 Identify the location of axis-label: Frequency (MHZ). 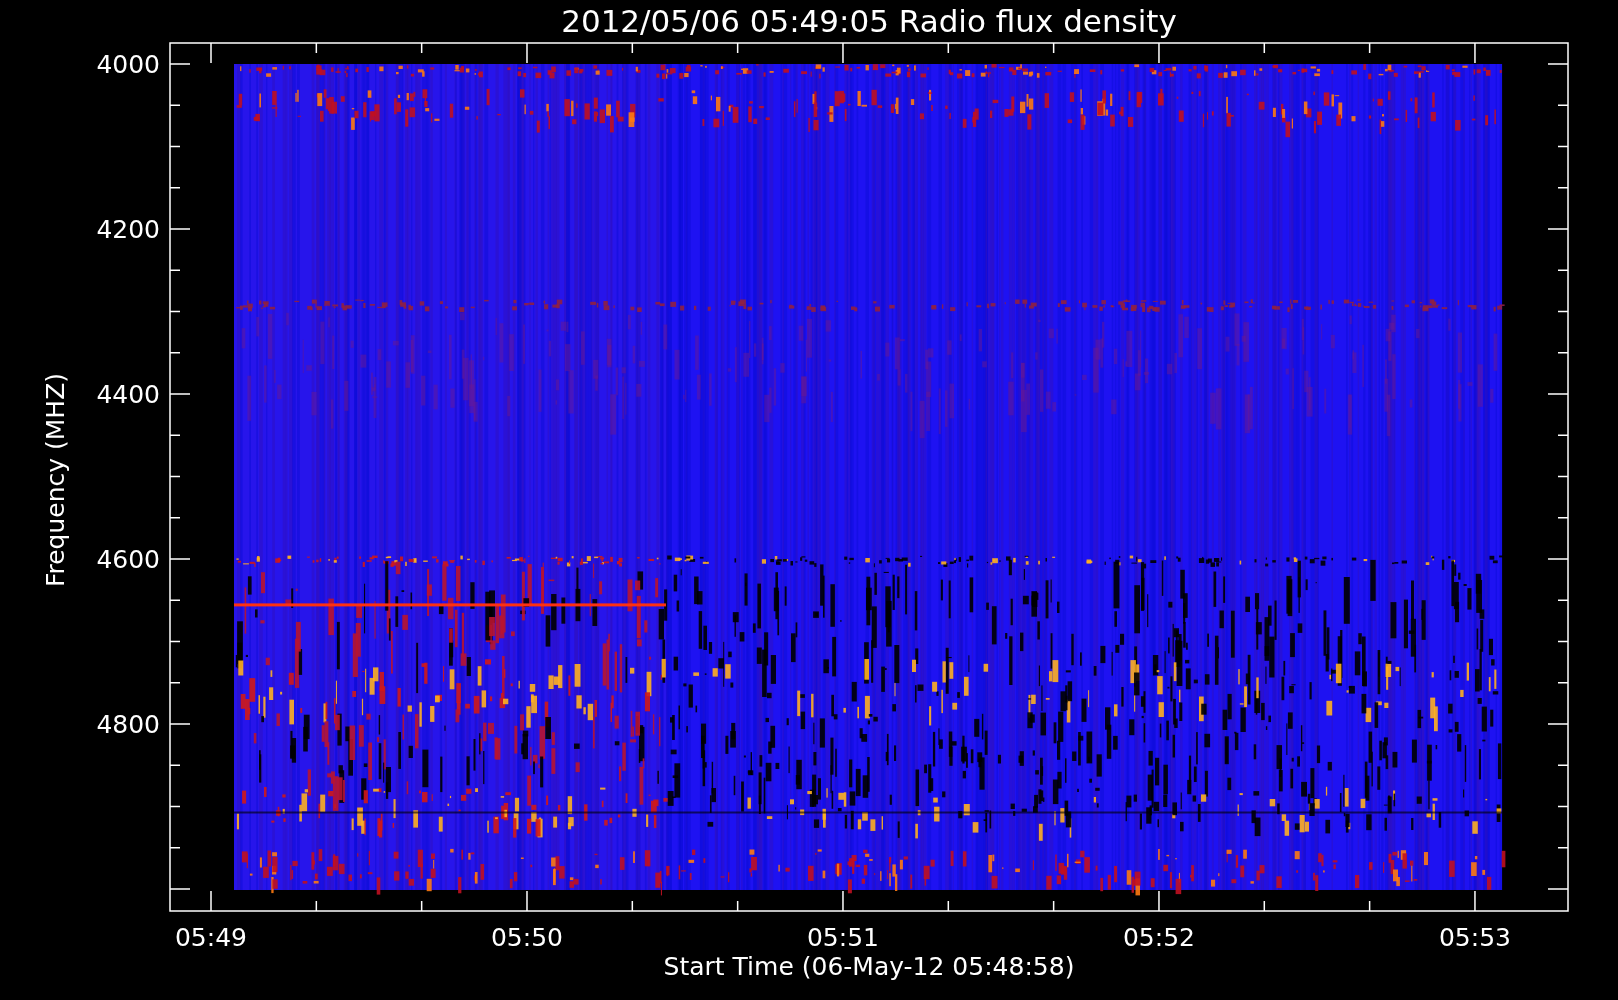
(55, 480).